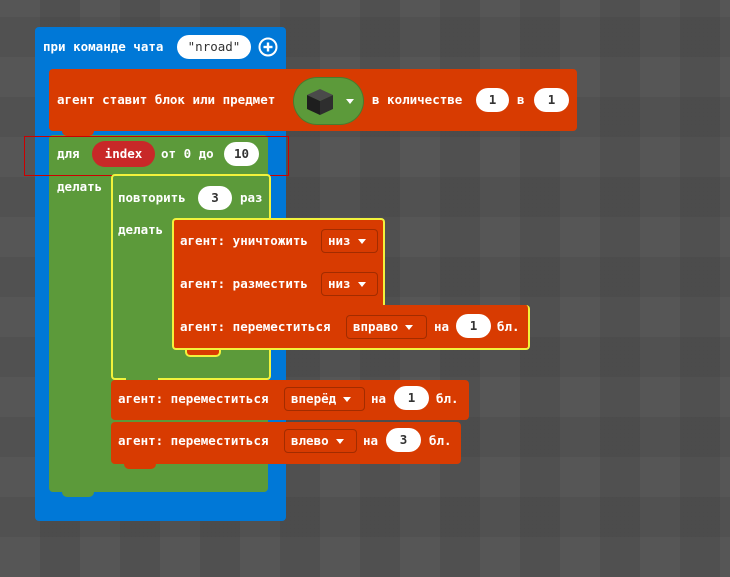  What do you see at coordinates (403, 440) in the screenshot?
I see `move-left-amount-input: 3` at bounding box center [403, 440].